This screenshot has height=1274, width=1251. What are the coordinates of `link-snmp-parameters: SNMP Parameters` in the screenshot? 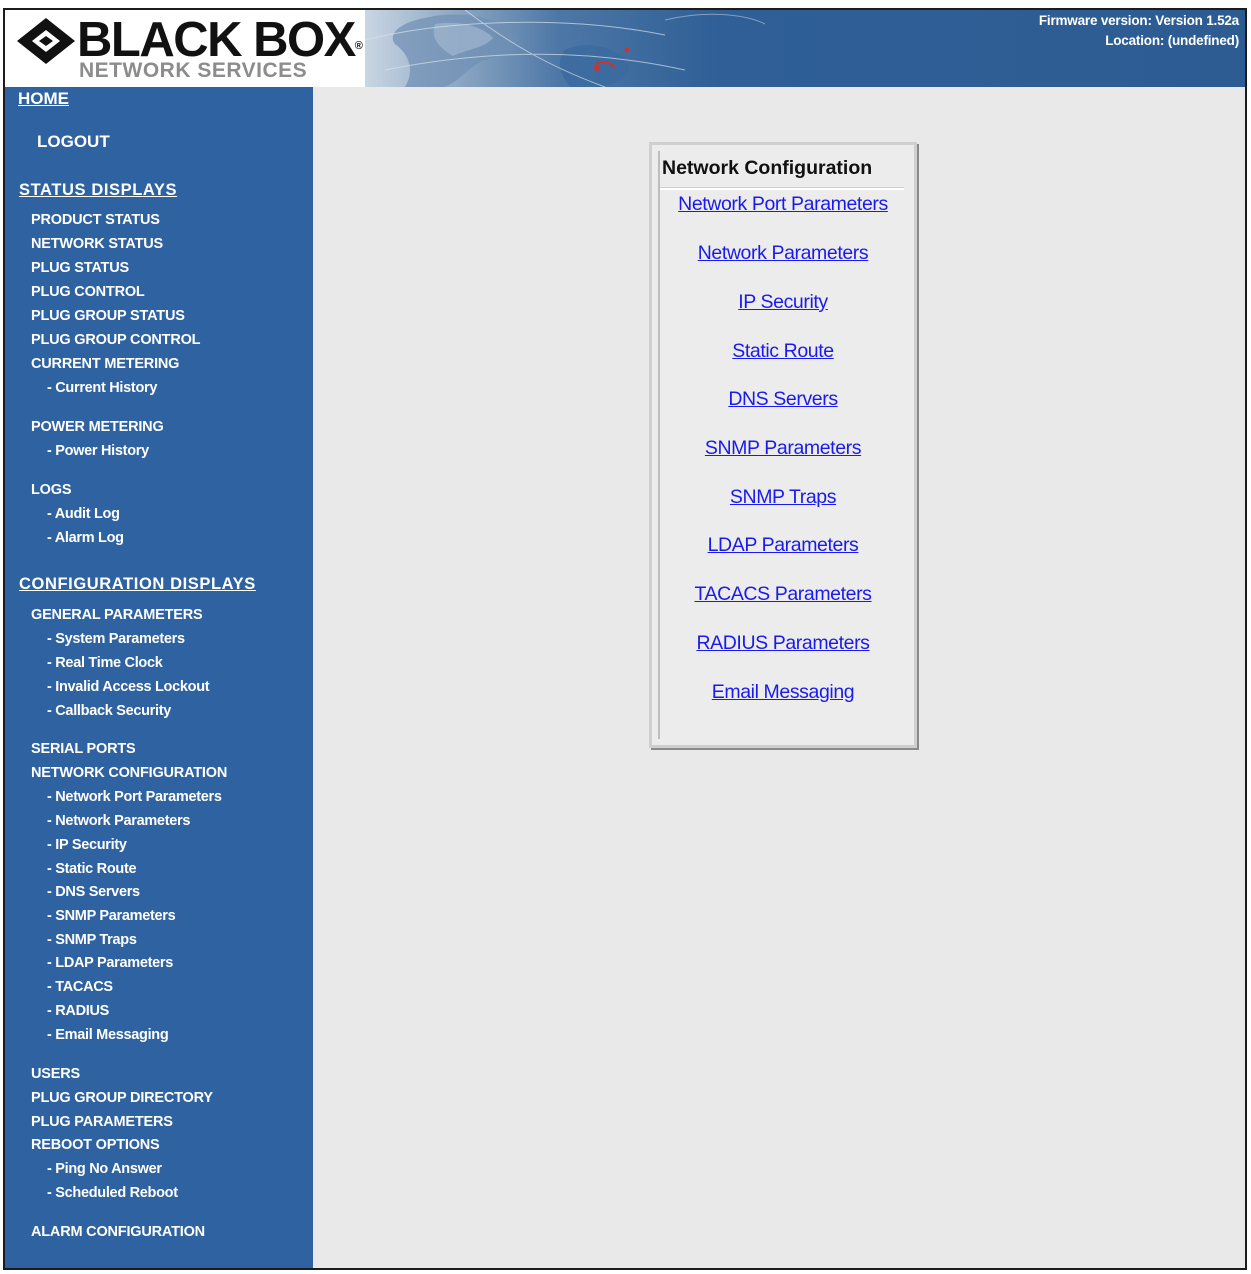 It's located at (783, 448).